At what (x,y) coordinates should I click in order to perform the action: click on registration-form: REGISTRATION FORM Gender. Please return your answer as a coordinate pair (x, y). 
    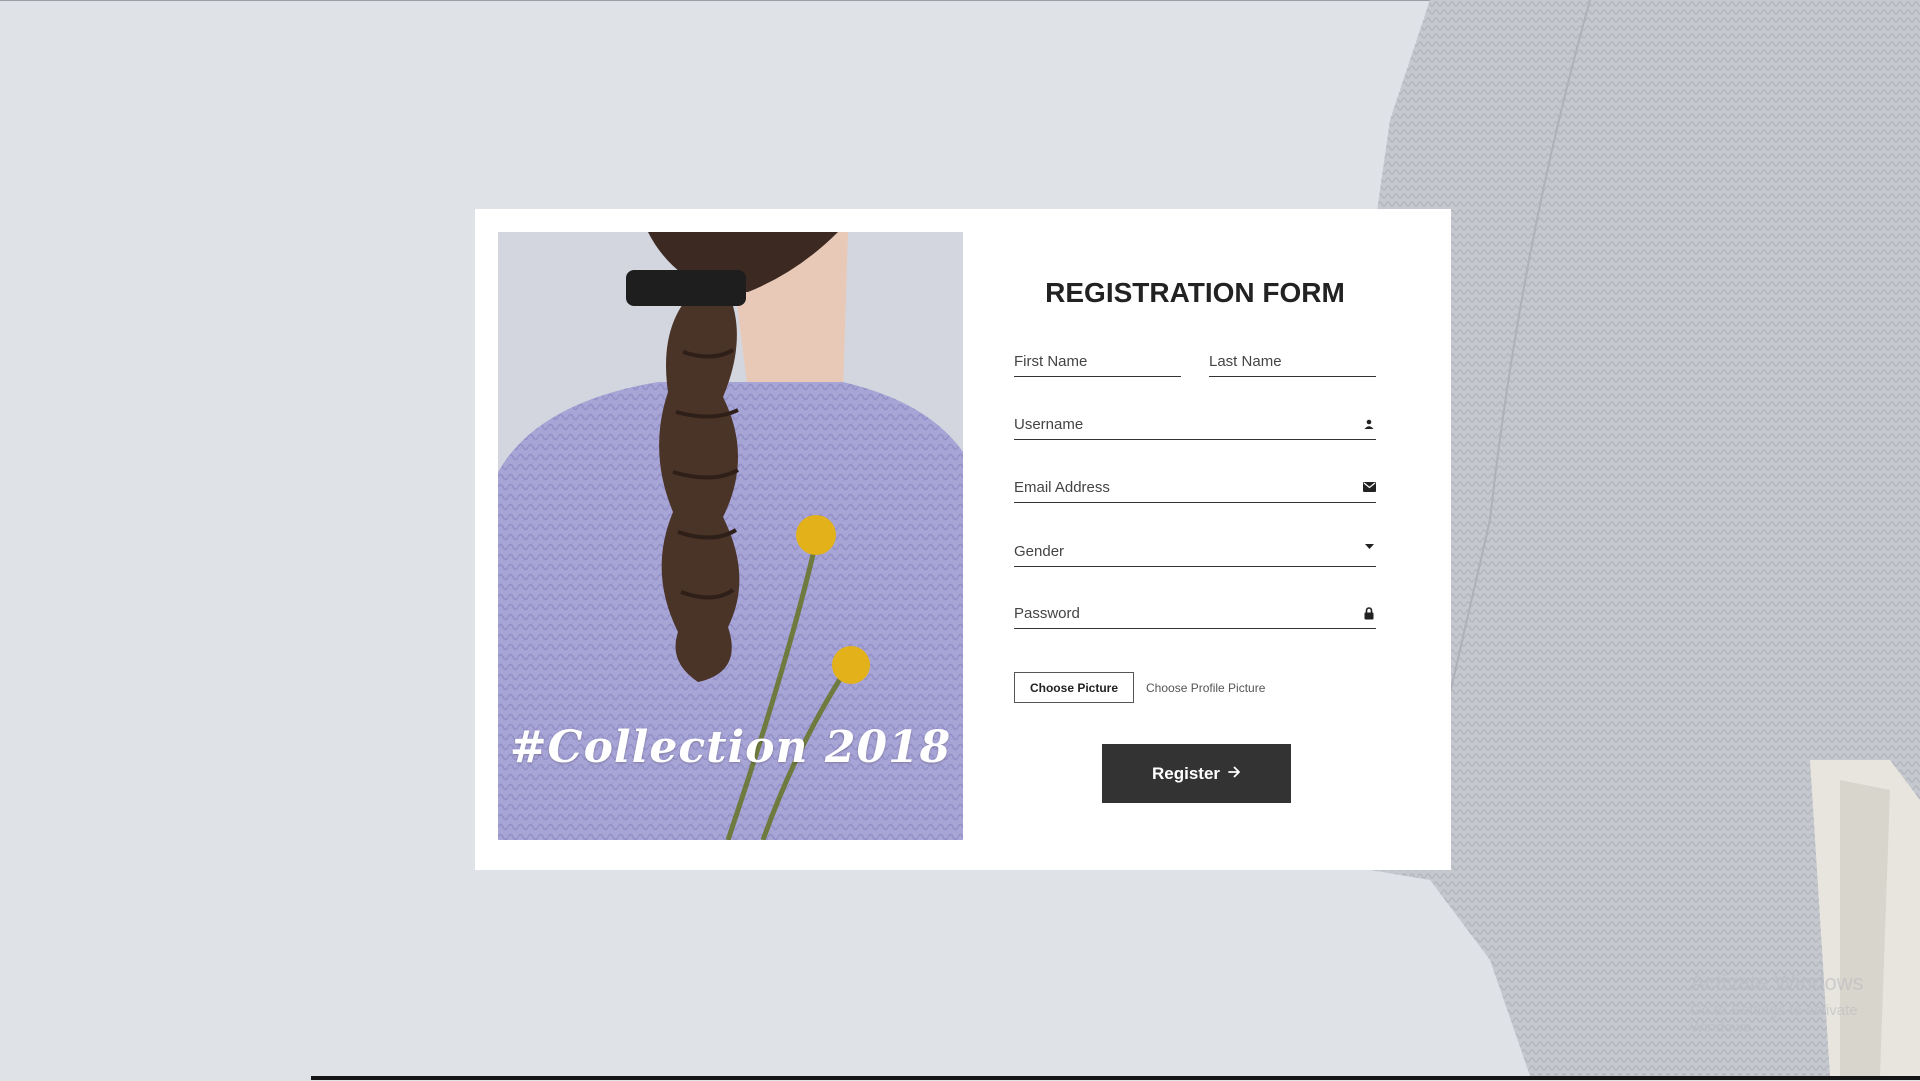
    Looking at the image, I should click on (1211, 539).